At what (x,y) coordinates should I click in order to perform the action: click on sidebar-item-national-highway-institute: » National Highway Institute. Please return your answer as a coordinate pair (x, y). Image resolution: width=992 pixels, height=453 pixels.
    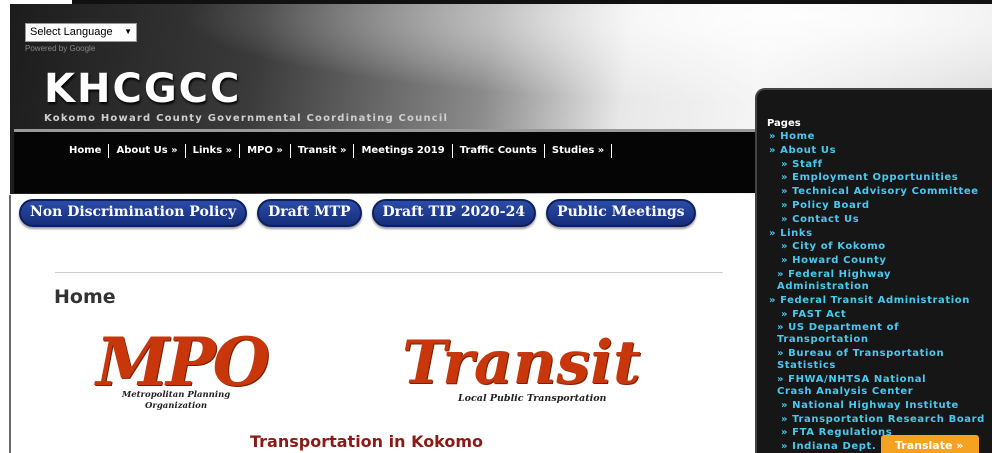
    Looking at the image, I should click on (880, 406).